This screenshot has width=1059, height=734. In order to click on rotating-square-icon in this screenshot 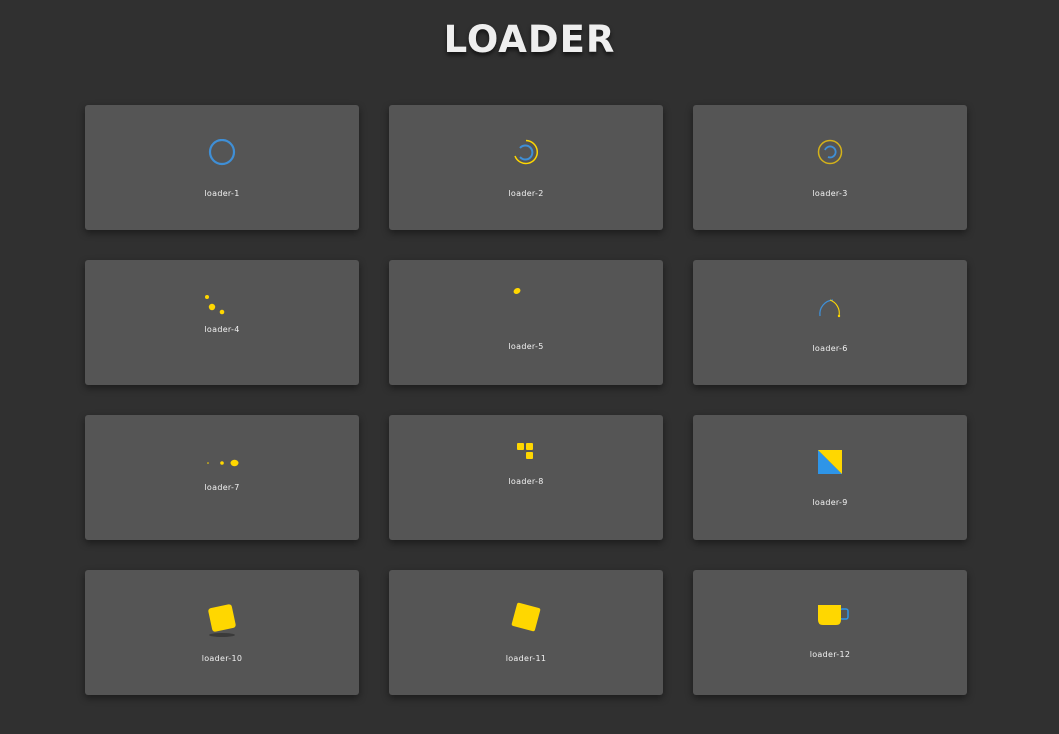, I will do `click(526, 617)`.